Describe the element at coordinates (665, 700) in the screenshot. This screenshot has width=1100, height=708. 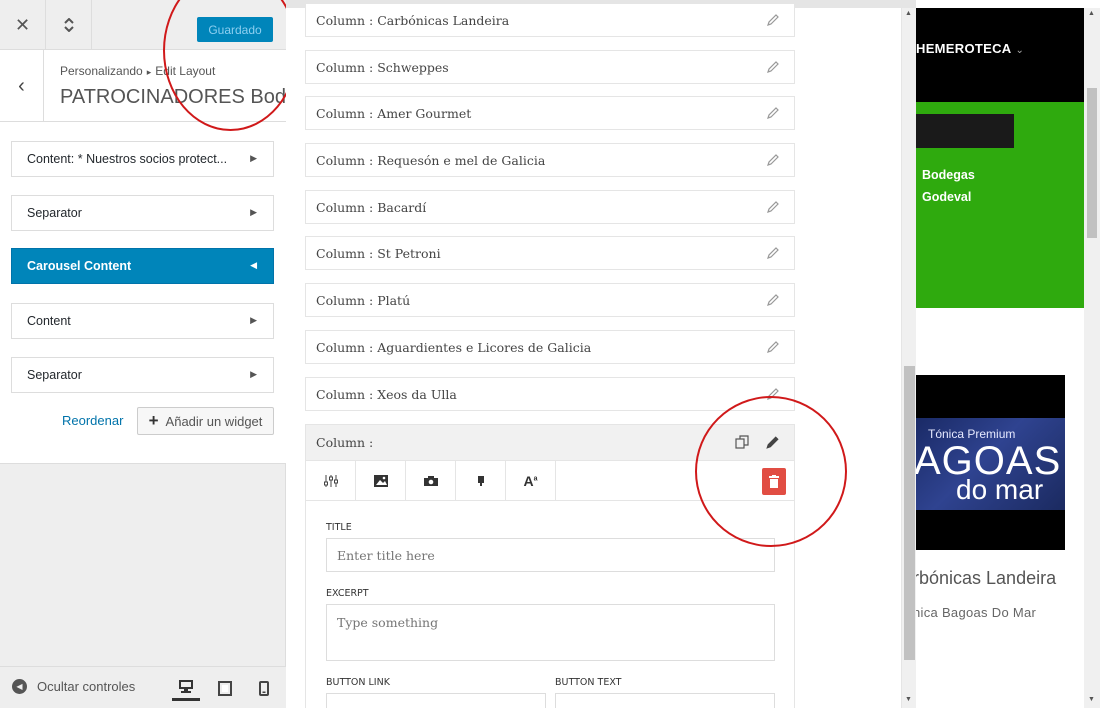
I see `button-text-input` at that location.